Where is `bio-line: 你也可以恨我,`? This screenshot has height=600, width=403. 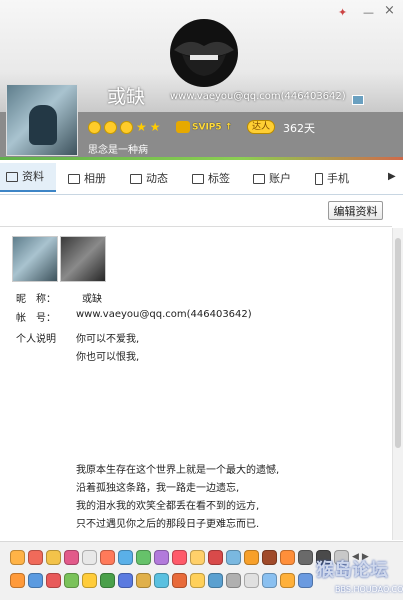 bio-line: 你也可以恨我, is located at coordinates (108, 357).